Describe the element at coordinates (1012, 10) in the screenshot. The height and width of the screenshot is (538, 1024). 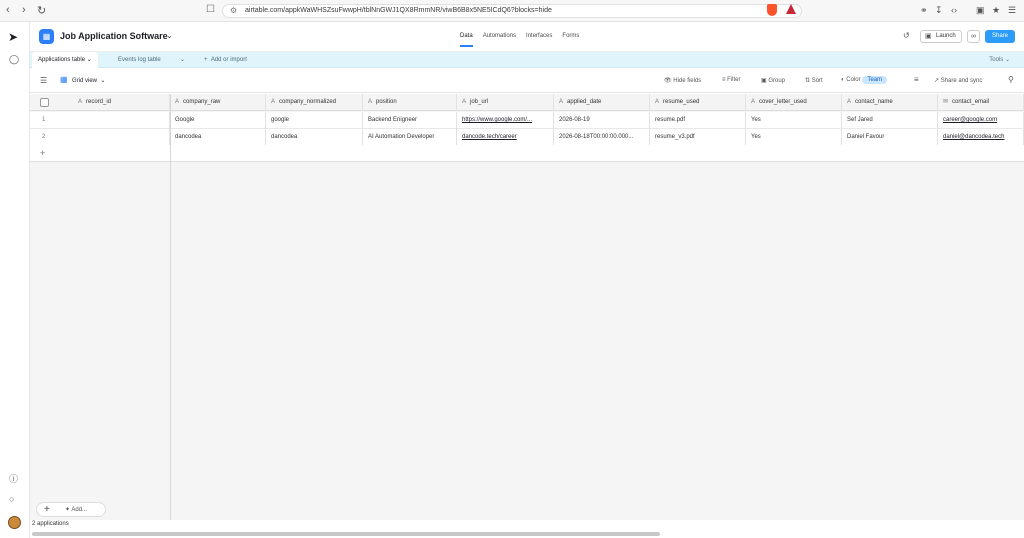
I see `menu-icon: ☰` at that location.